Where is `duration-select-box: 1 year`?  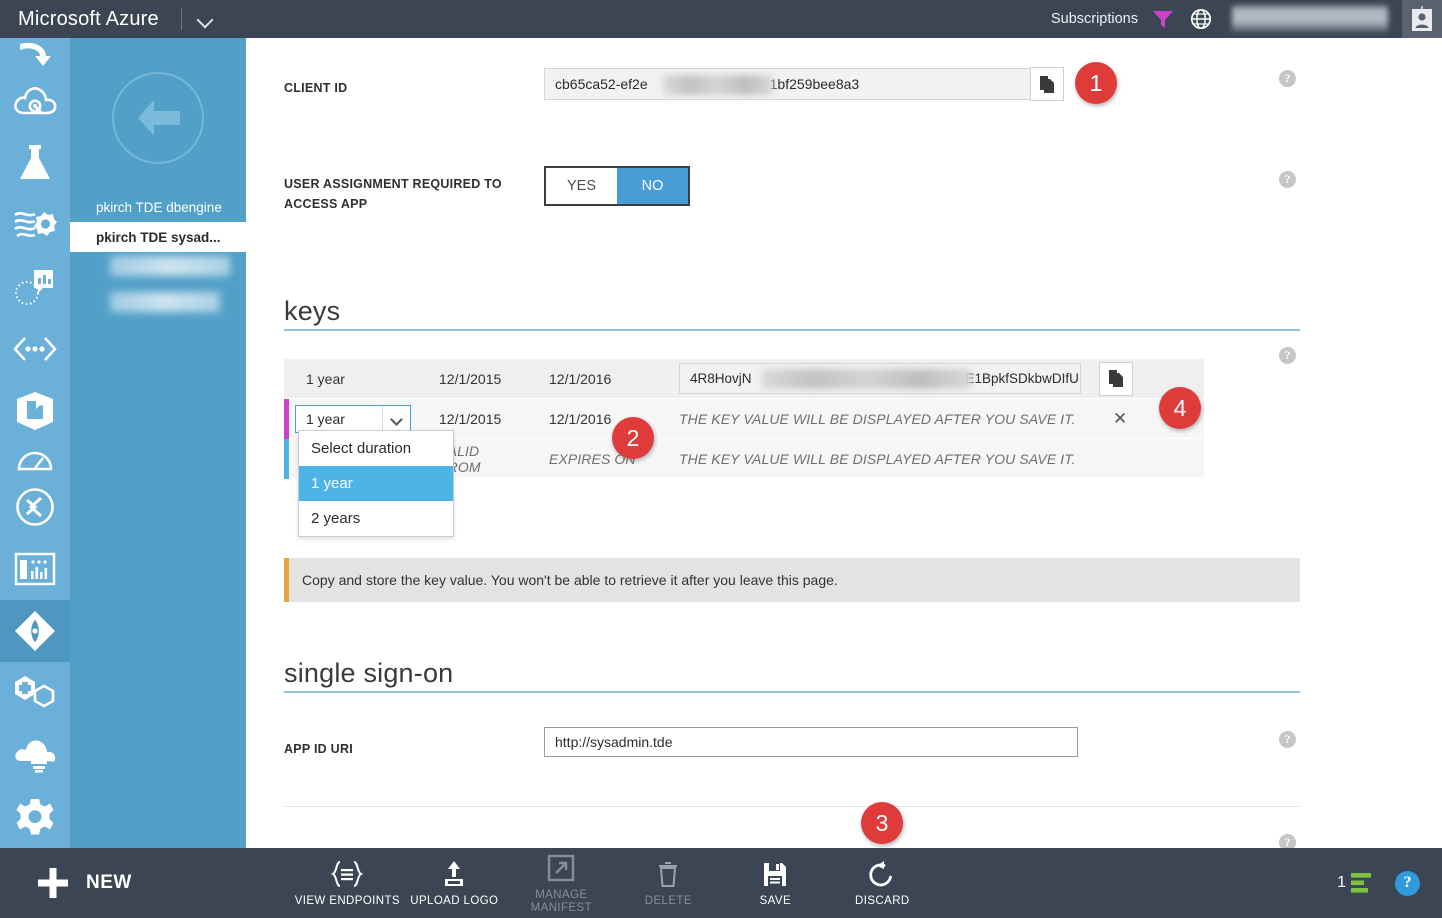 duration-select-box: 1 year is located at coordinates (353, 418).